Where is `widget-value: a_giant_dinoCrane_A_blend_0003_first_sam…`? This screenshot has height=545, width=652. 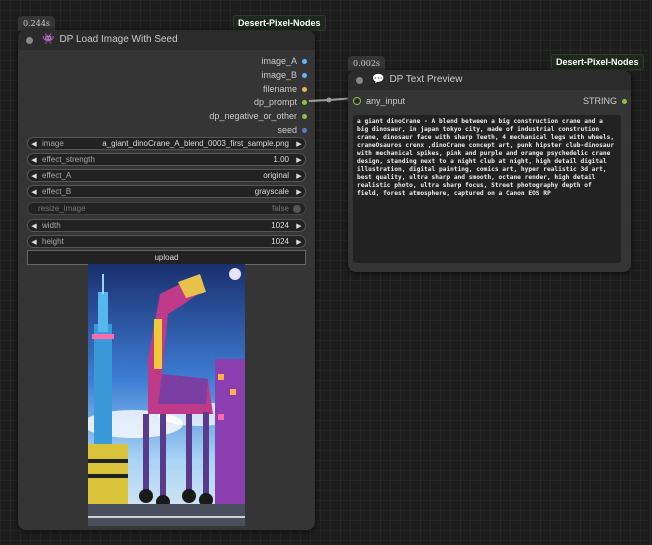
widget-value: a_giant_dinoCrane_A_blend_0003_first_sam… is located at coordinates (195, 143).